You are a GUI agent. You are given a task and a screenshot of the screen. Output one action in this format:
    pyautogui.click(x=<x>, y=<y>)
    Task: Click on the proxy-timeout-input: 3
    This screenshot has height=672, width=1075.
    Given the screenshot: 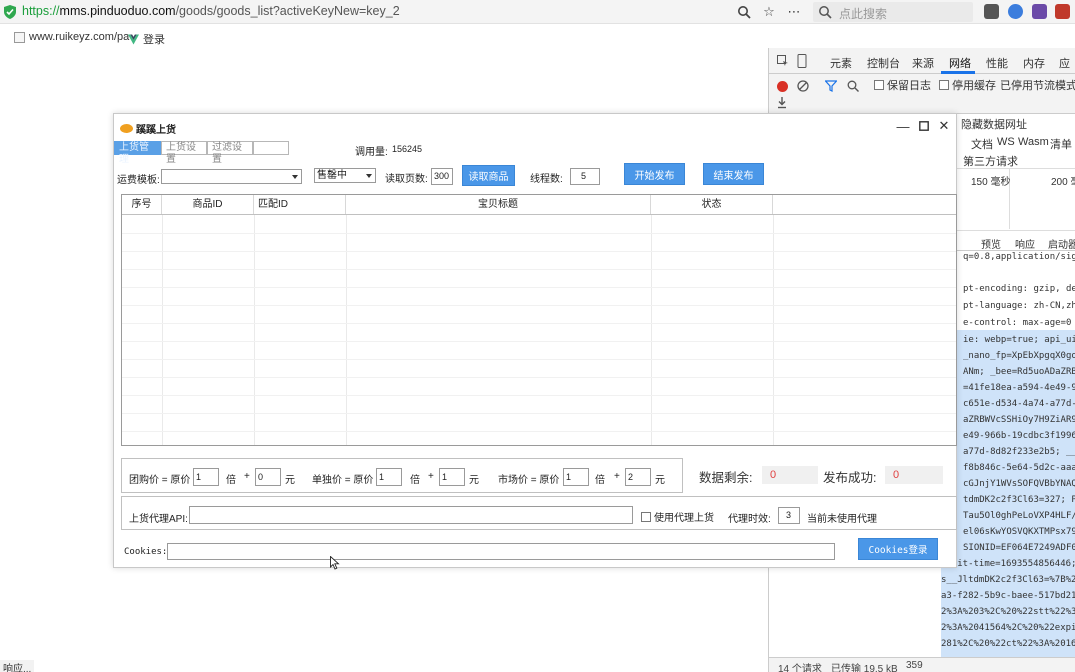 What is the action you would take?
    pyautogui.click(x=789, y=515)
    